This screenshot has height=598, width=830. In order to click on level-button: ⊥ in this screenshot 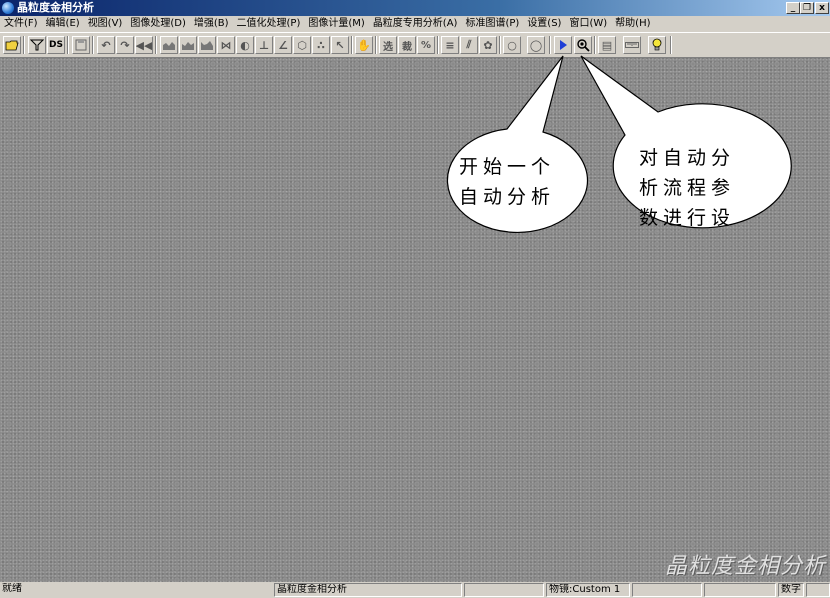, I will do `click(264, 45)`.